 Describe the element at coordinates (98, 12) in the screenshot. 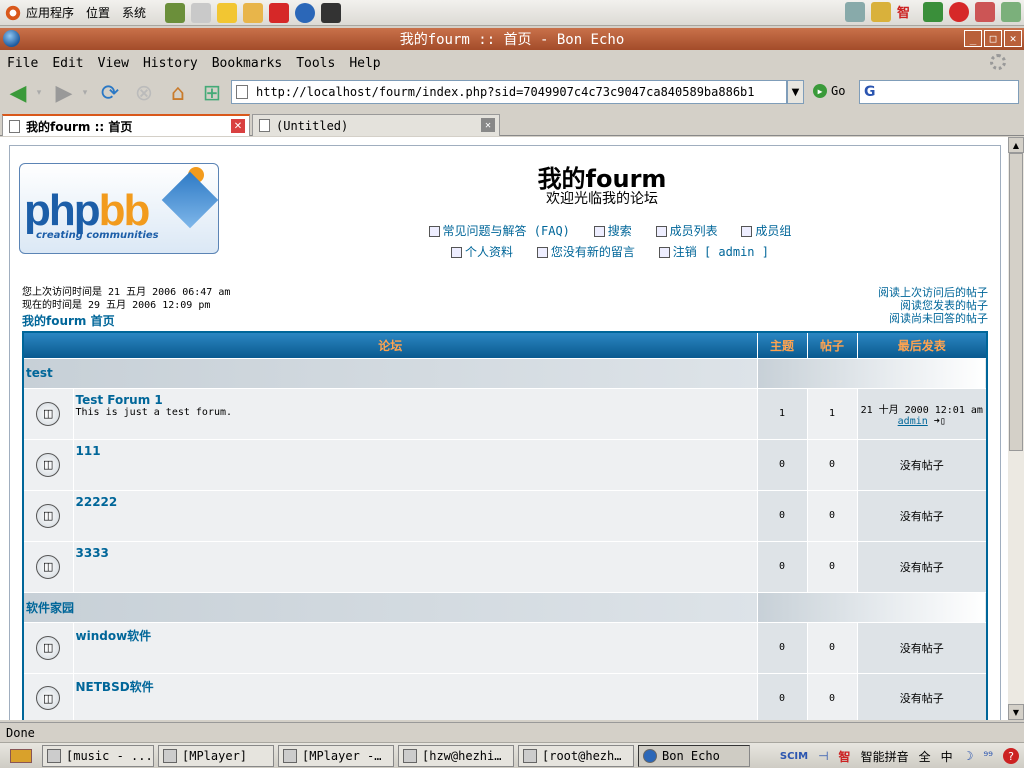

I see `places-menu: 位置` at that location.